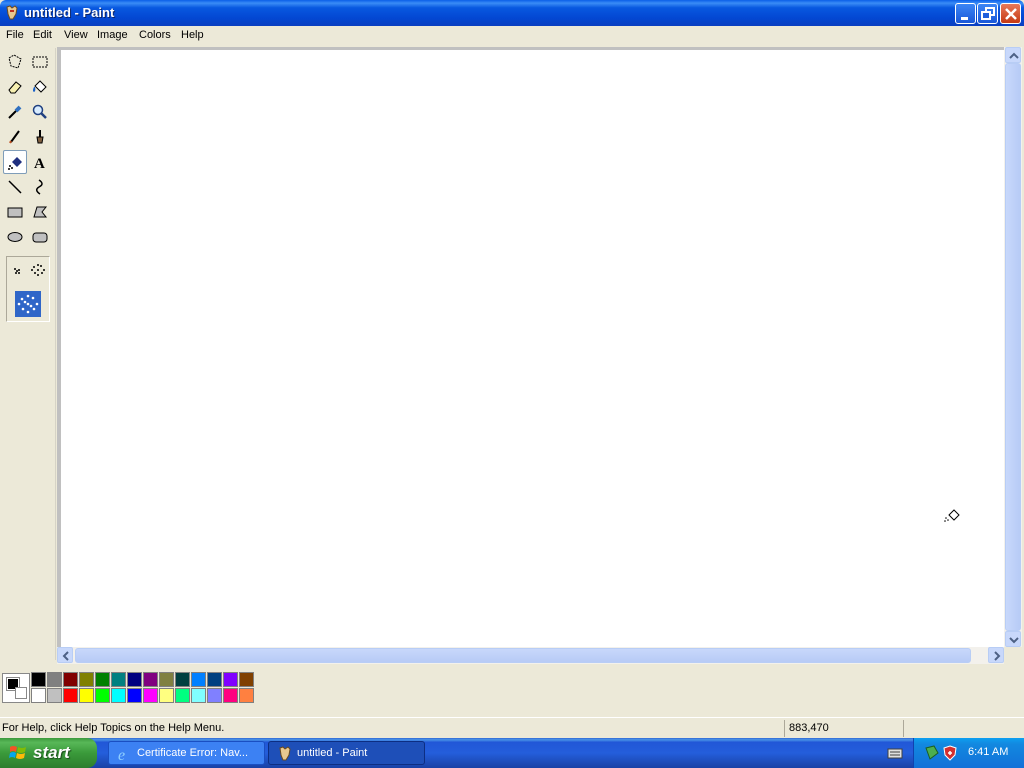 This screenshot has height=768, width=1024. I want to click on horizontal-scrollbar, so click(530, 655).